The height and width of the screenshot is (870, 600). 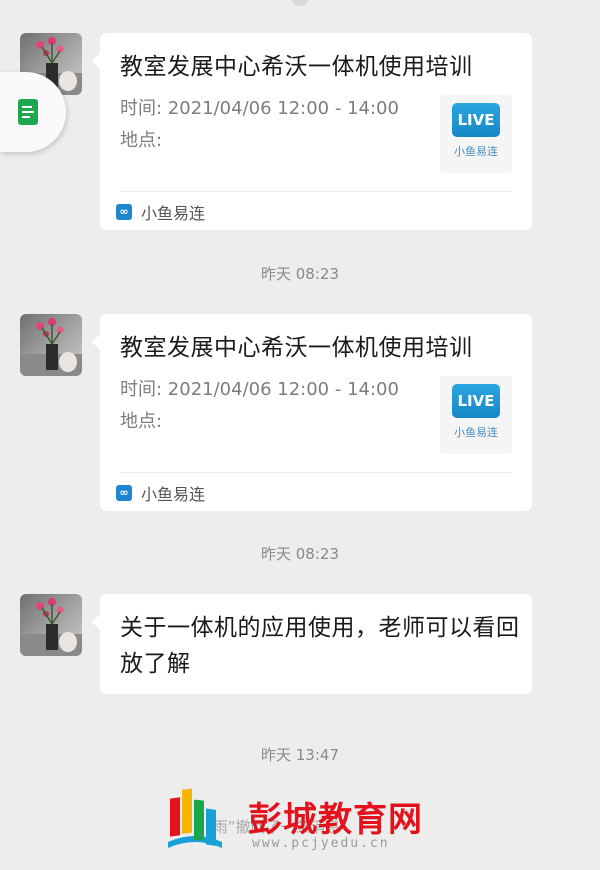 I want to click on watermark: 彭城教育网 www.pcjyedu.cn, so click(x=305, y=819).